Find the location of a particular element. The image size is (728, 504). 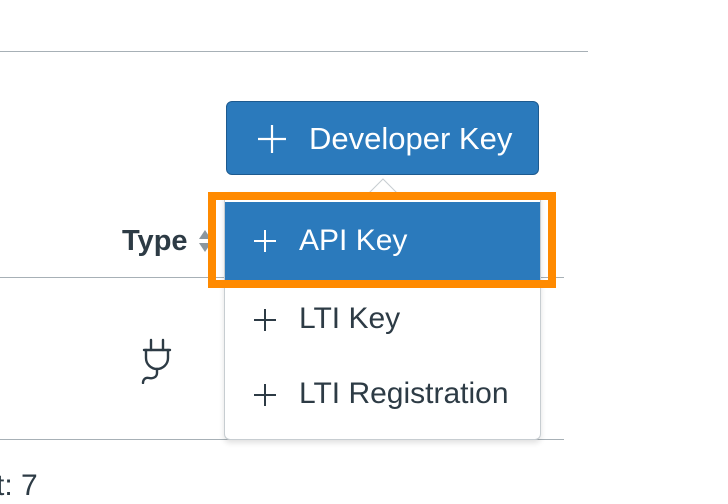

add-developer-key-button: Developer Key is located at coordinates (382, 138).